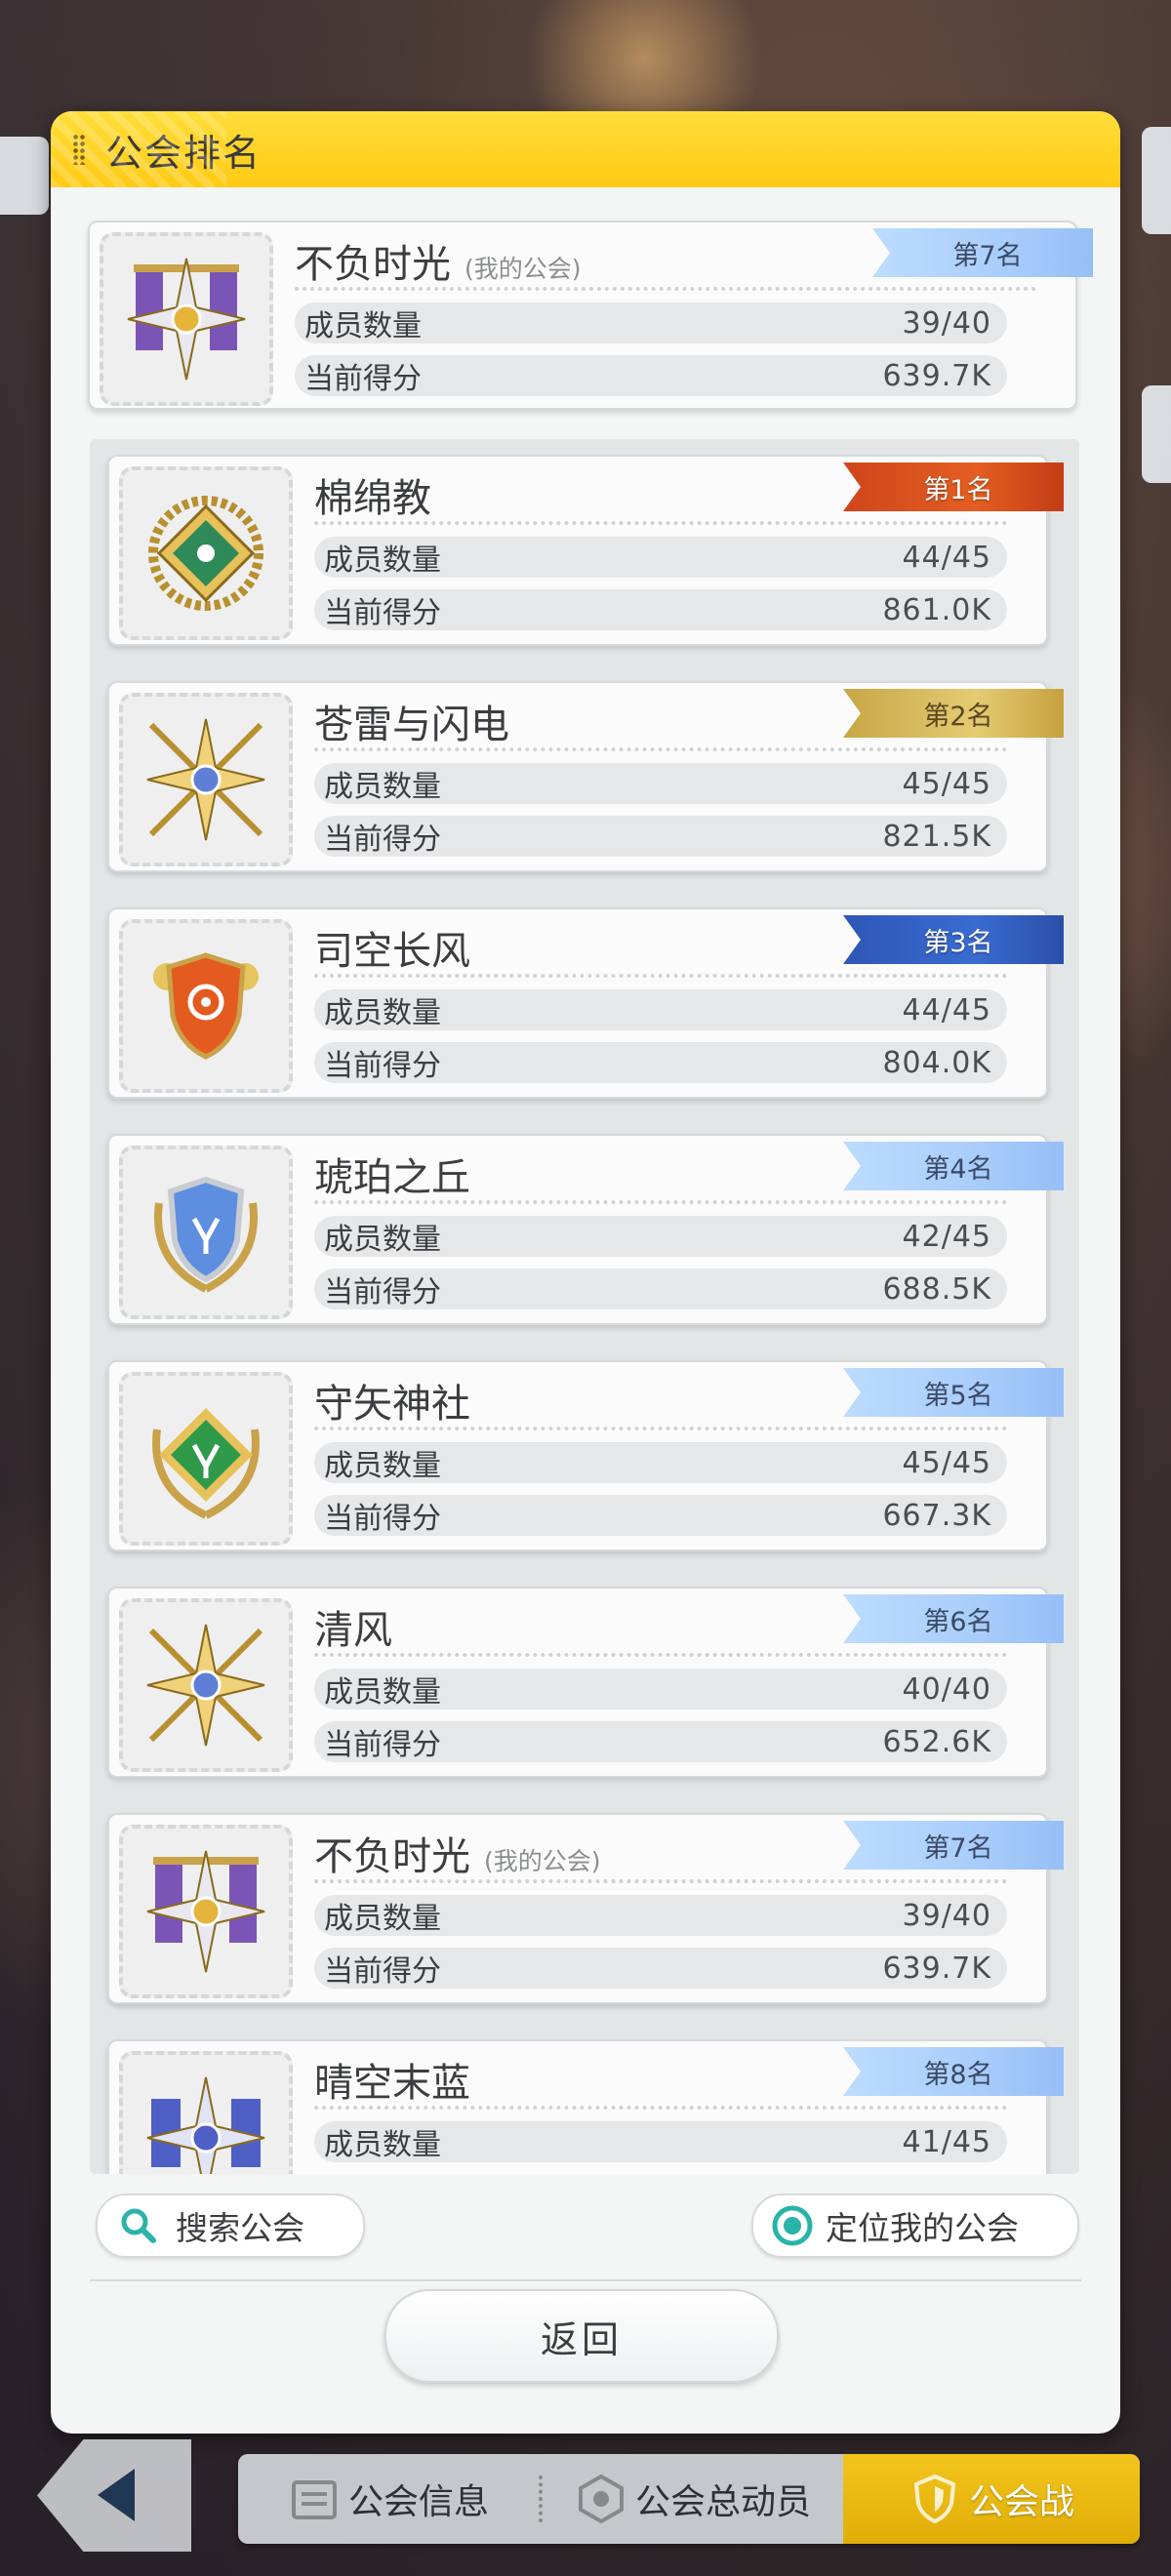  Describe the element at coordinates (953, 1392) in the screenshot. I see `rank-ribbon: 第5名` at that location.